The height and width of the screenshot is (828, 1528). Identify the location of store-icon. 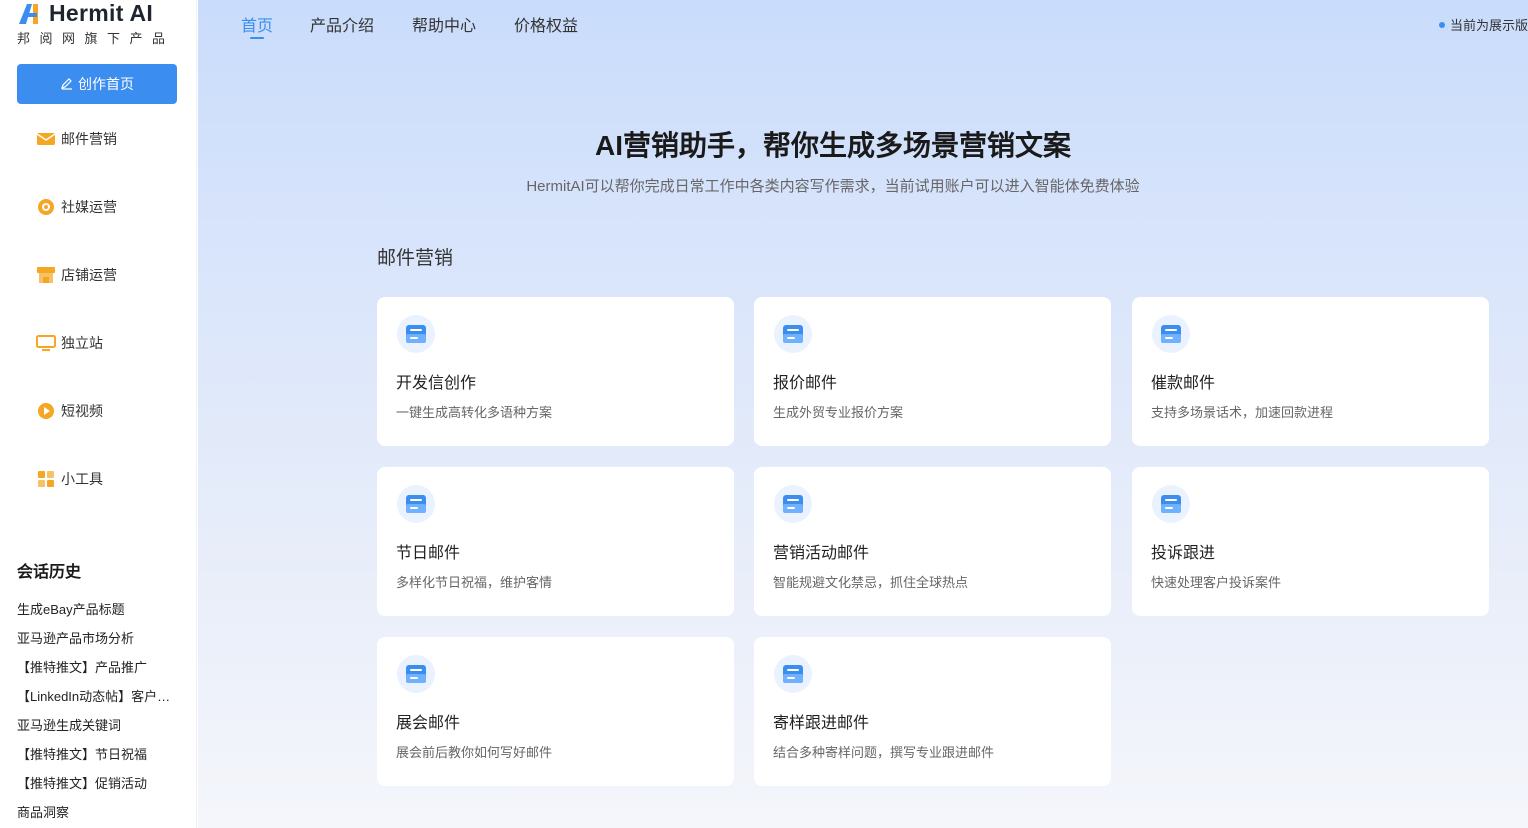
(46, 275).